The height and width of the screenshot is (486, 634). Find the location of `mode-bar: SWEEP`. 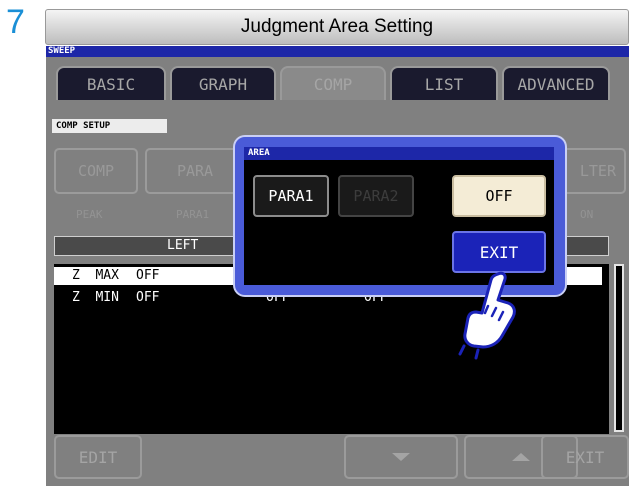

mode-bar: SWEEP is located at coordinates (337, 51).